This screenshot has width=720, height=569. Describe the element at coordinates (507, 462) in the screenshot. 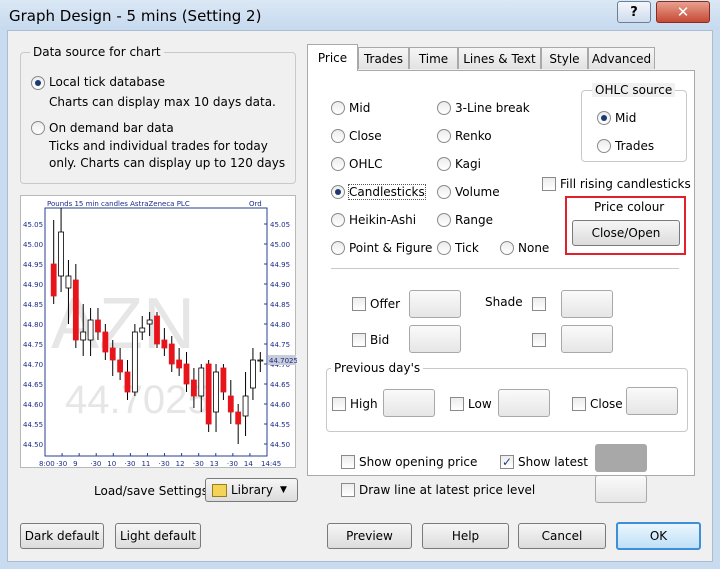

I see `show-latest-checkbox: ✓` at that location.